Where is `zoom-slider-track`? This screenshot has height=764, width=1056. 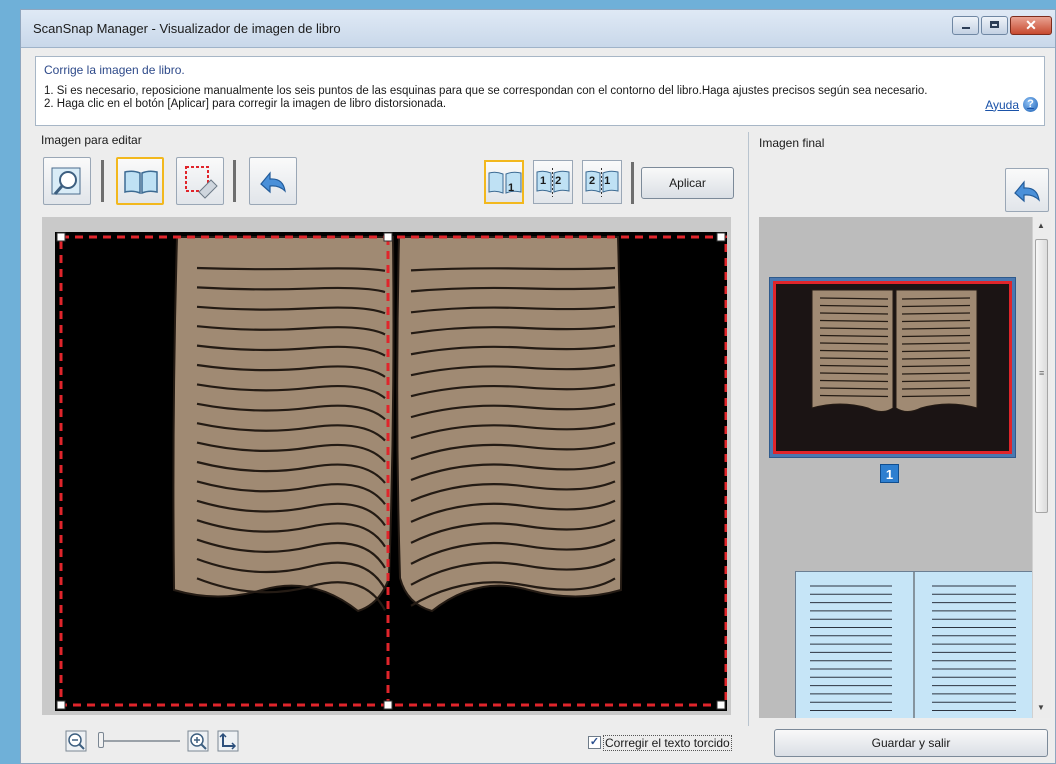
zoom-slider-track is located at coordinates (139, 741).